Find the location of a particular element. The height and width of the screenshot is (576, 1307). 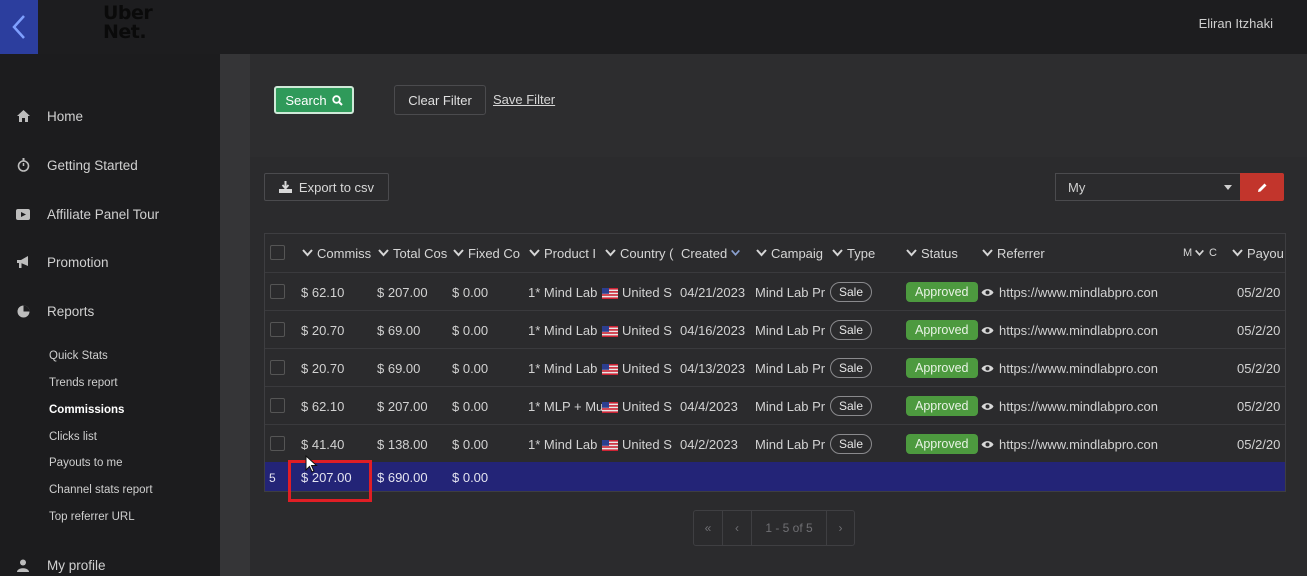

column-header-referrer: Referrer is located at coordinates (1081, 253).